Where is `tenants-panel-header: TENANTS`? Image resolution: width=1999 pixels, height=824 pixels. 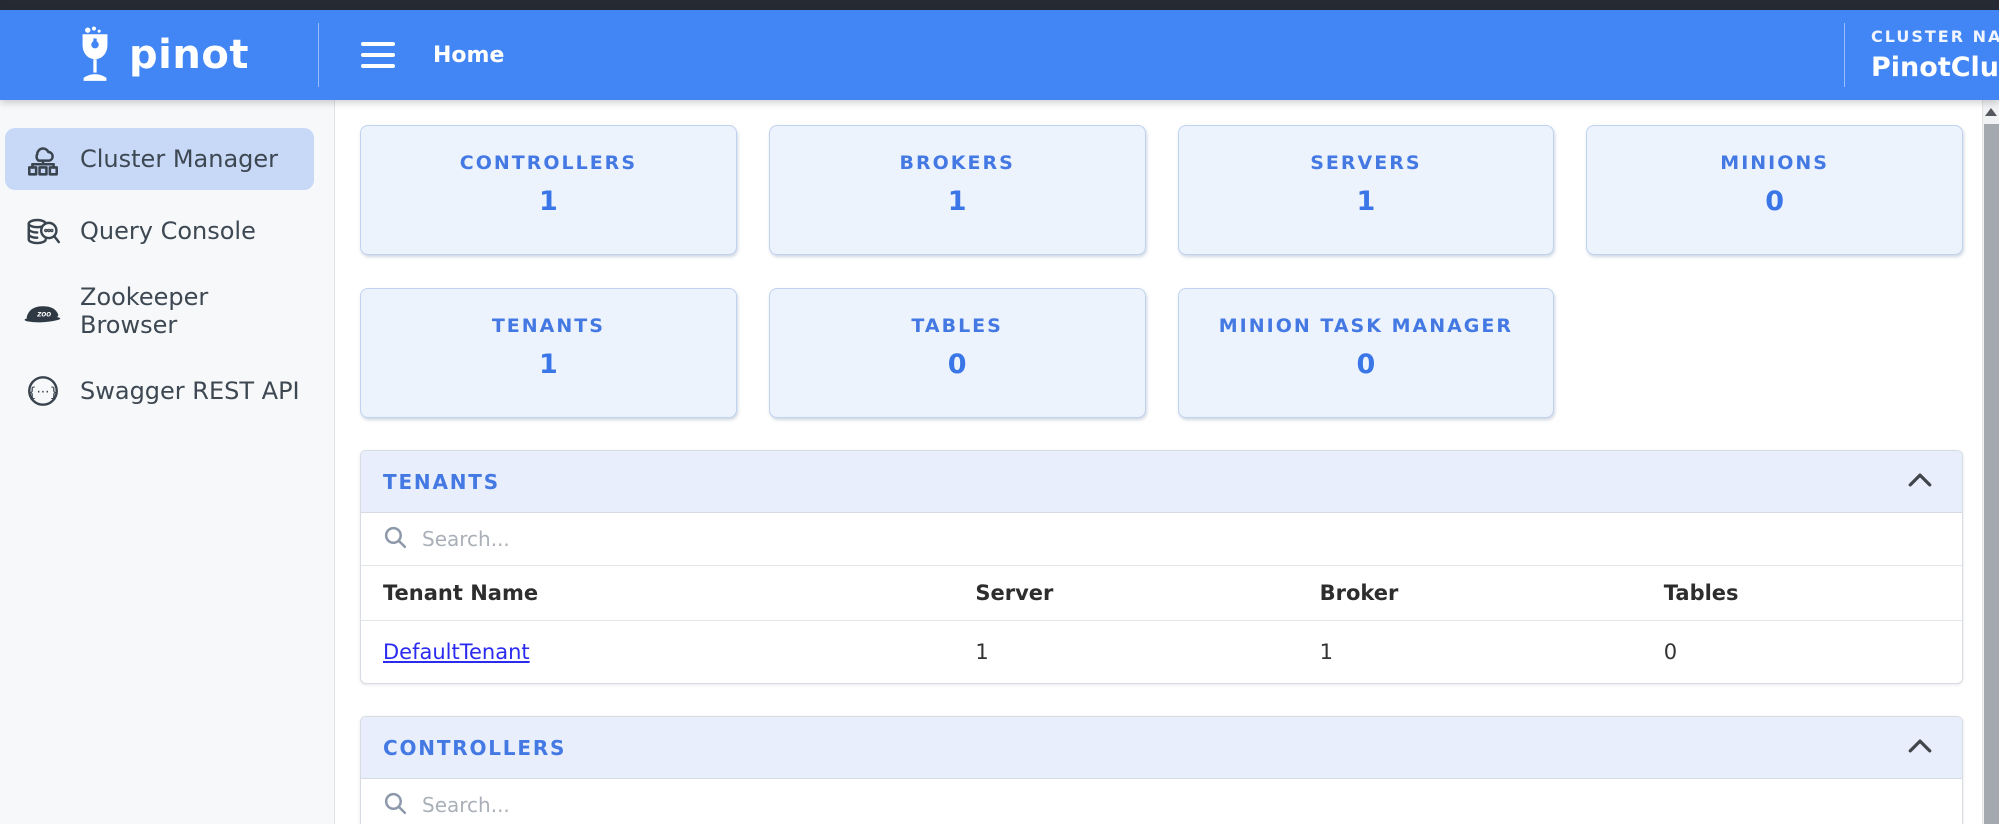 tenants-panel-header: TENANTS is located at coordinates (1161, 482).